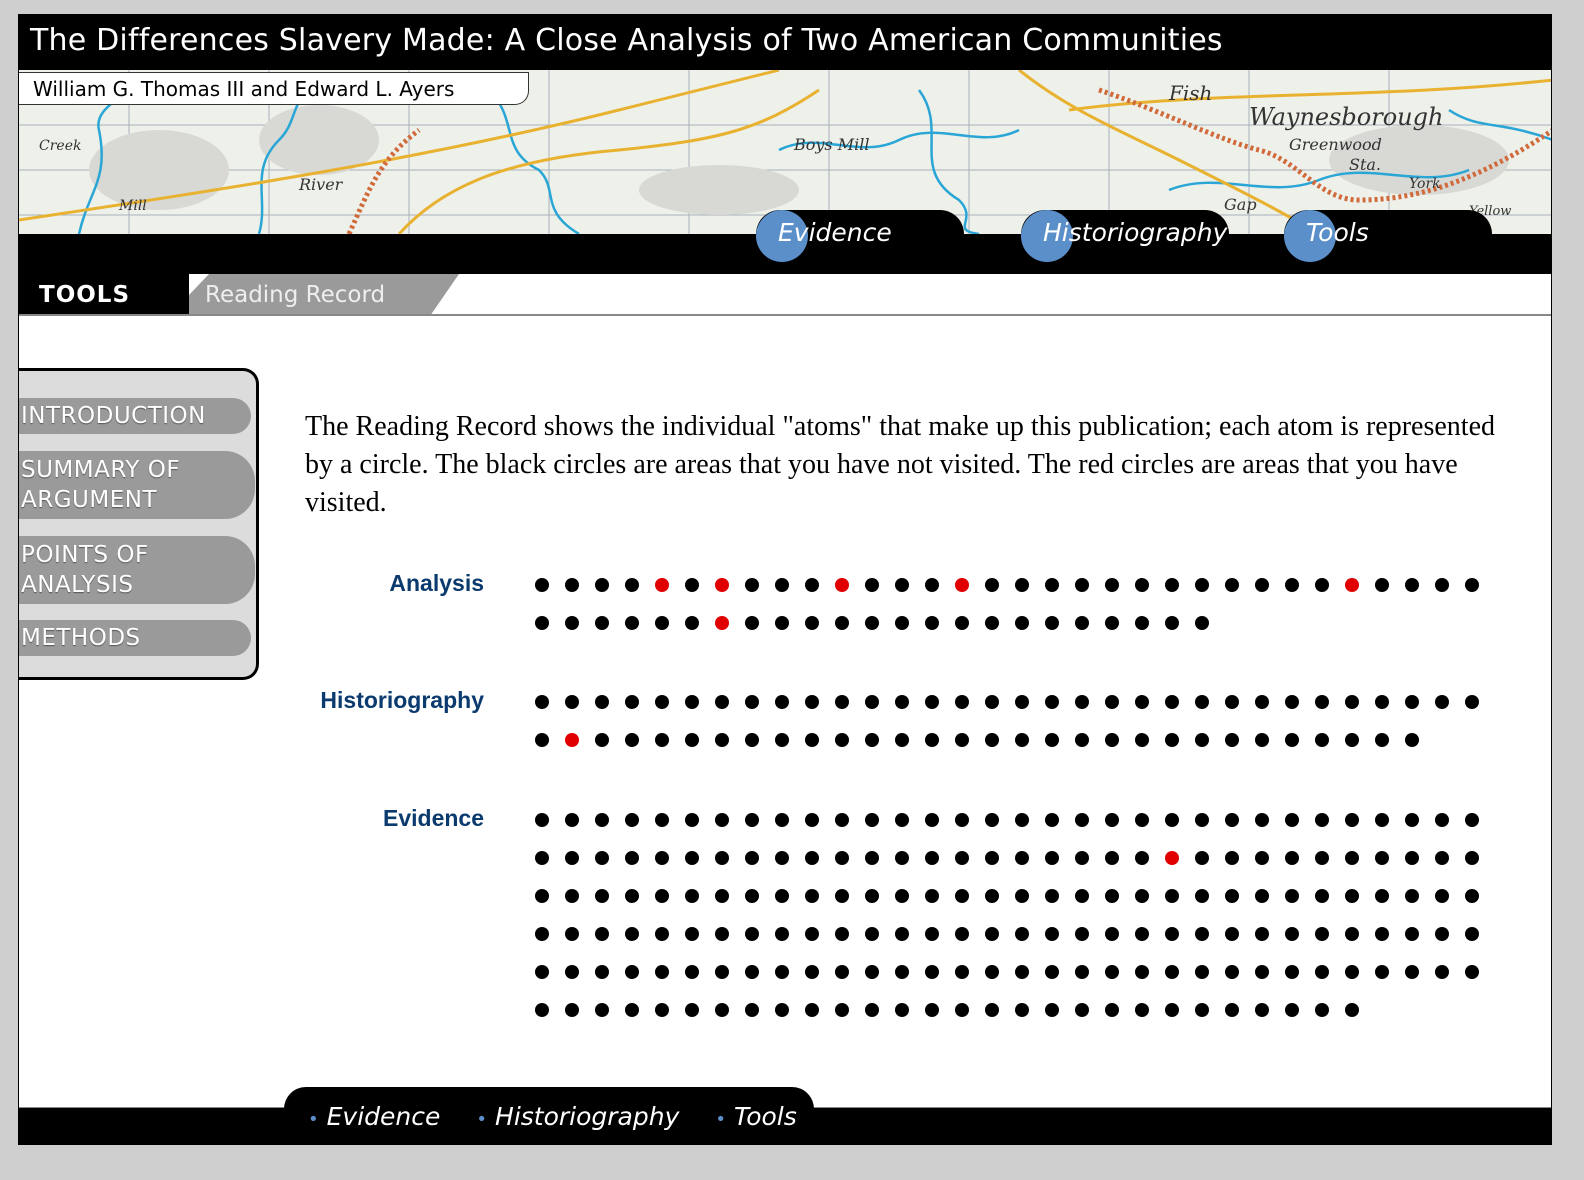 Image resolution: width=1584 pixels, height=1180 pixels. What do you see at coordinates (1125, 236) in the screenshot?
I see `nav-tab-historiography: Historiography` at bounding box center [1125, 236].